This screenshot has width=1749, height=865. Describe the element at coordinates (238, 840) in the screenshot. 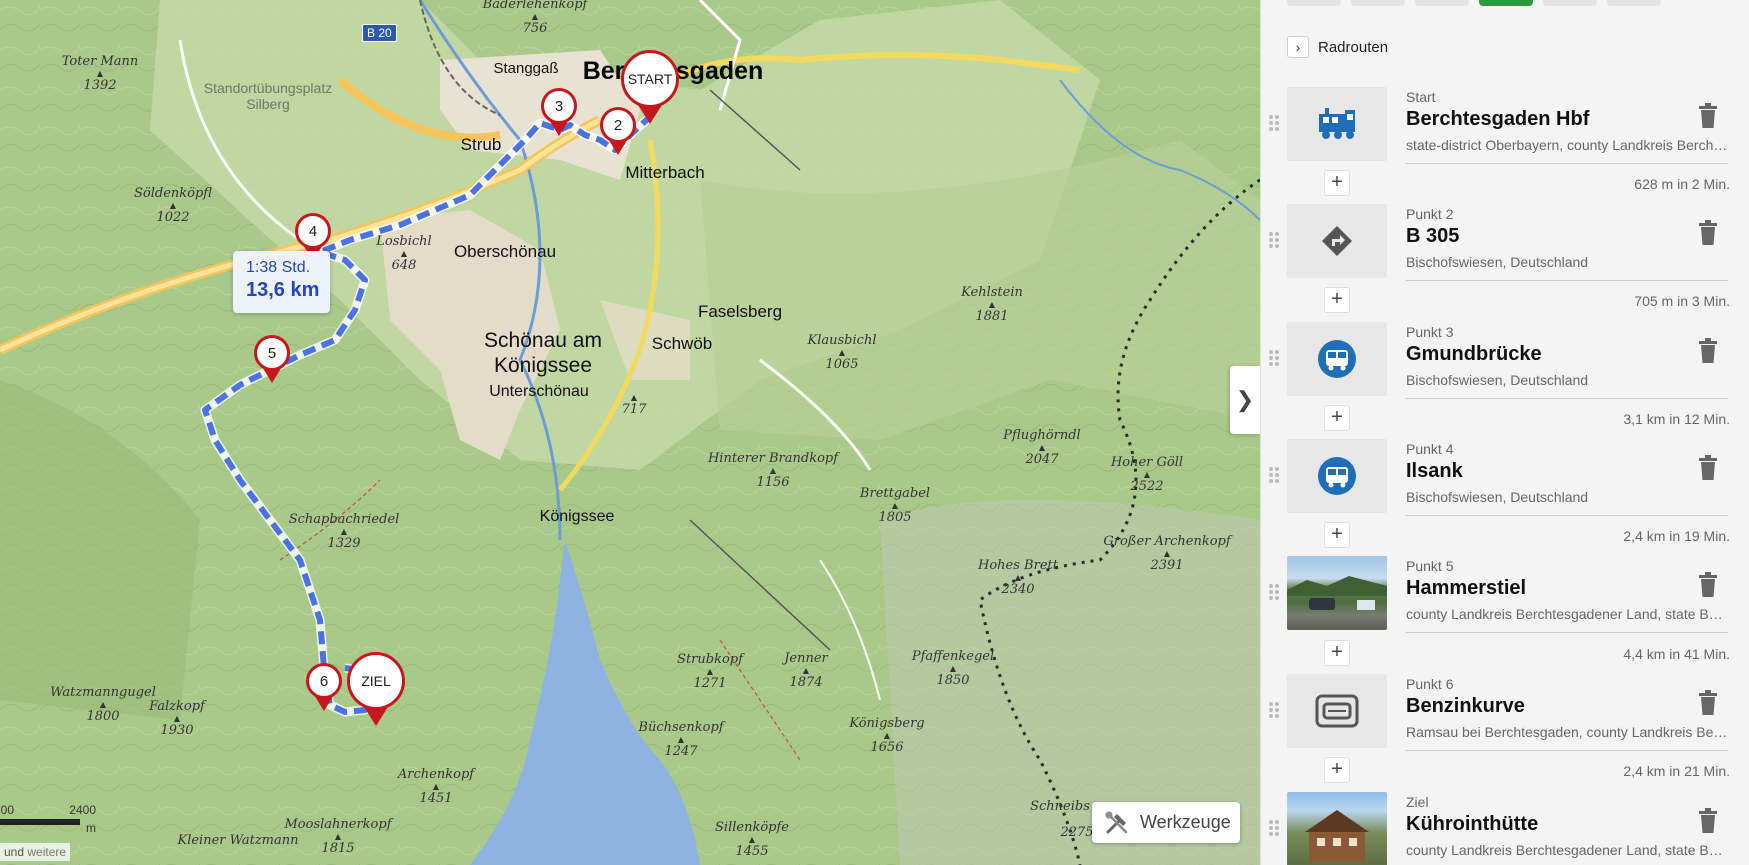

I see `map-label-kleiner-watzmann: Kleiner Watzmann` at that location.